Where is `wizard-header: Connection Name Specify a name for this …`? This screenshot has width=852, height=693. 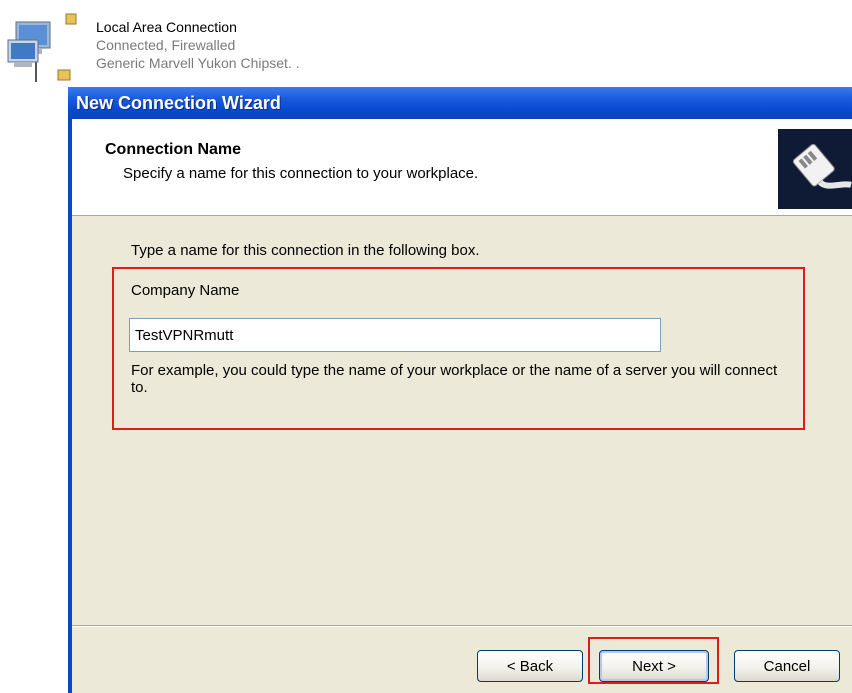
wizard-header: Connection Name Specify a name for this … is located at coordinates (462, 167).